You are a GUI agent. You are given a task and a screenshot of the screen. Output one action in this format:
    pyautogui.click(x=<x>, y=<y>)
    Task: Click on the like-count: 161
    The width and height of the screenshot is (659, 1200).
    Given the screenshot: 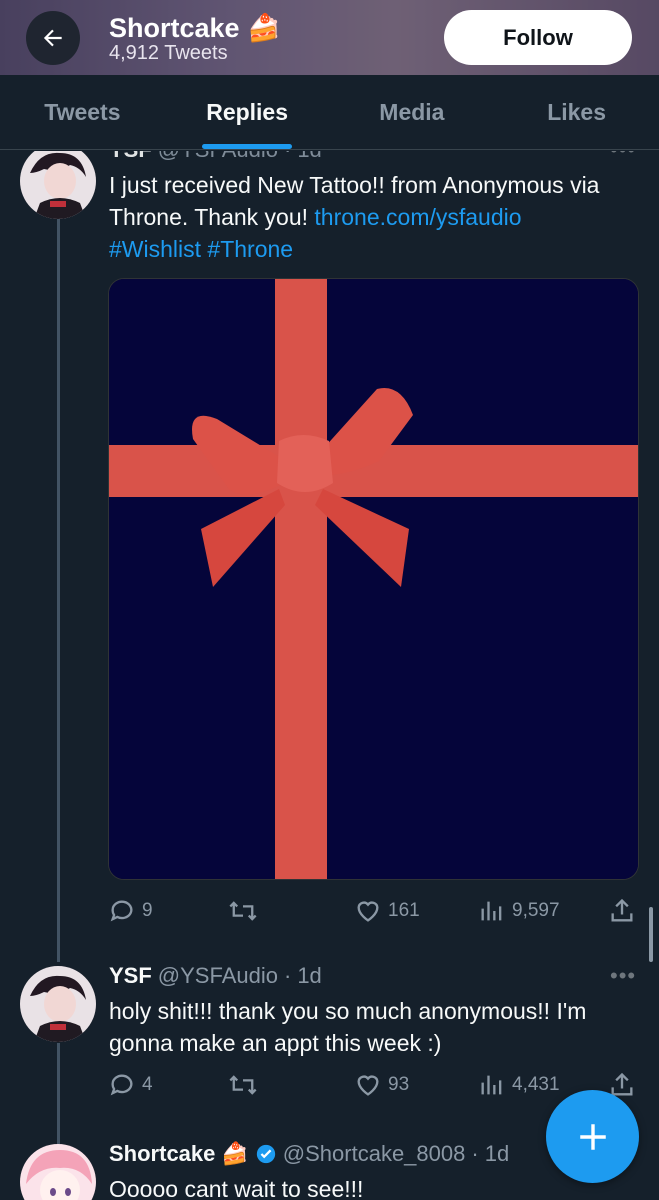 What is the action you would take?
    pyautogui.click(x=404, y=910)
    